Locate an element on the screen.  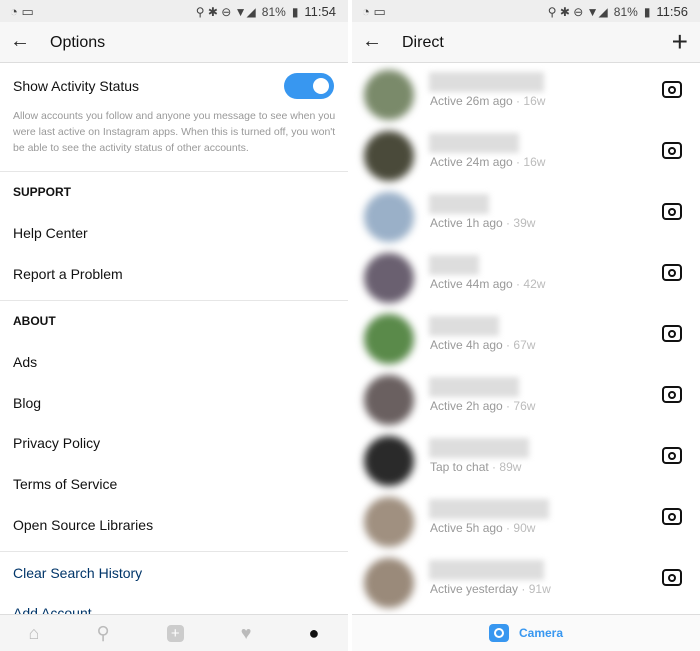
terms-item: Terms of Service is located at coordinates (65, 484).